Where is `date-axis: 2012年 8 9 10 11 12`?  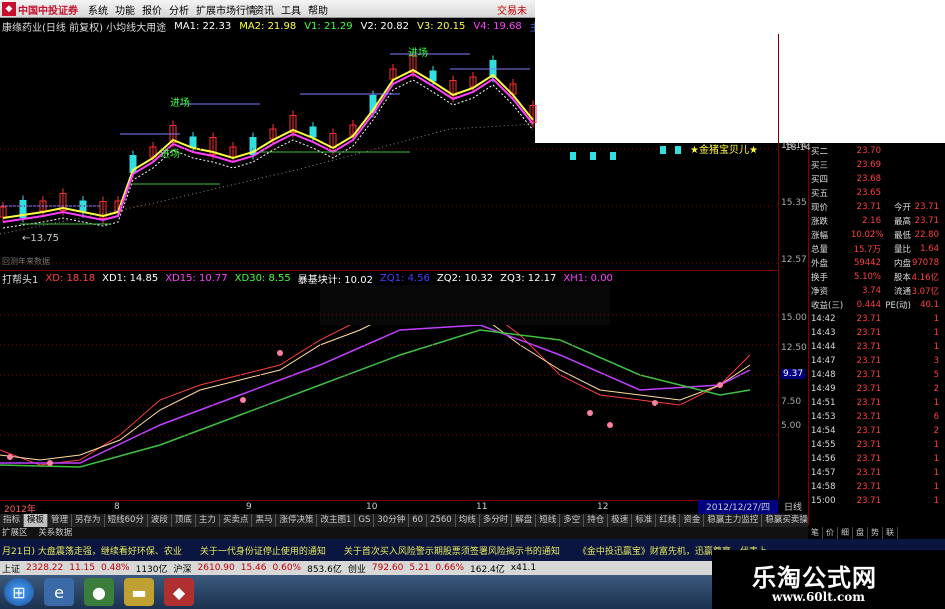
date-axis: 2012年 8 9 10 11 12 is located at coordinates (389, 507).